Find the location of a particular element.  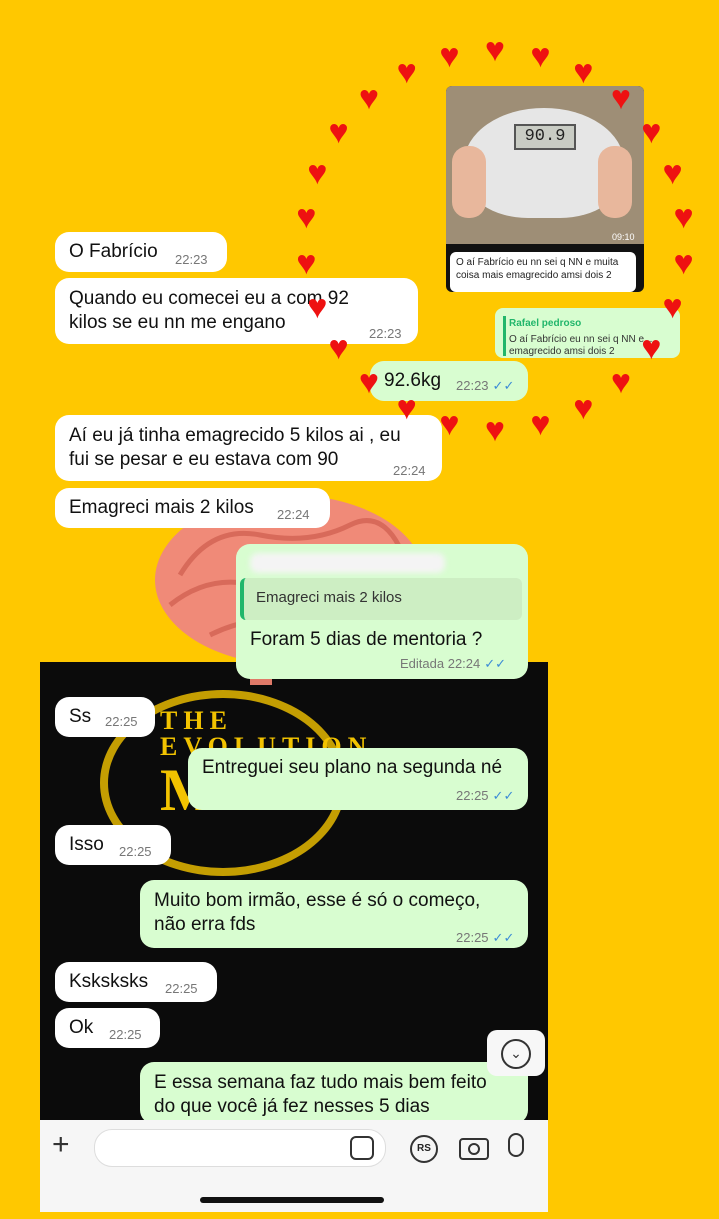

sticker-icon is located at coordinates (362, 1148).